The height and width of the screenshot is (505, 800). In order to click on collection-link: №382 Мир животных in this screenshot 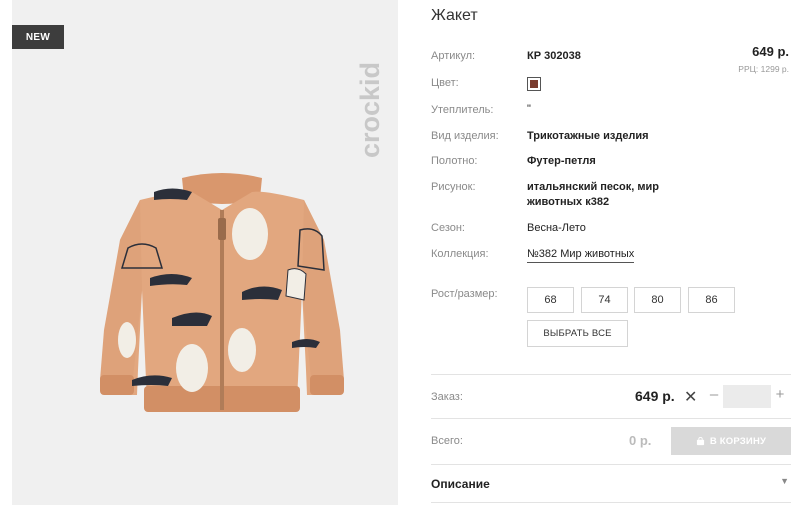, I will do `click(581, 255)`.